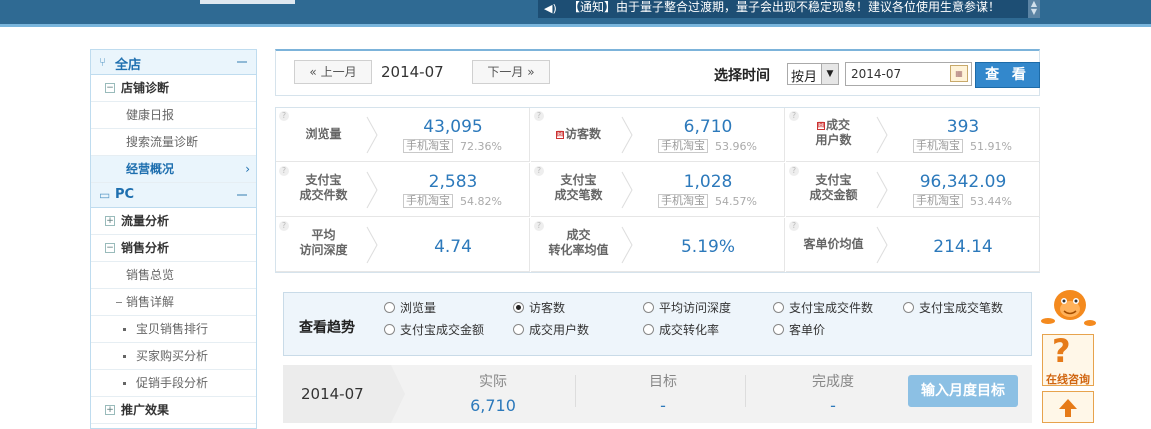 This screenshot has height=429, width=1151. What do you see at coordinates (493, 382) in the screenshot?
I see `actual-label: 实际` at bounding box center [493, 382].